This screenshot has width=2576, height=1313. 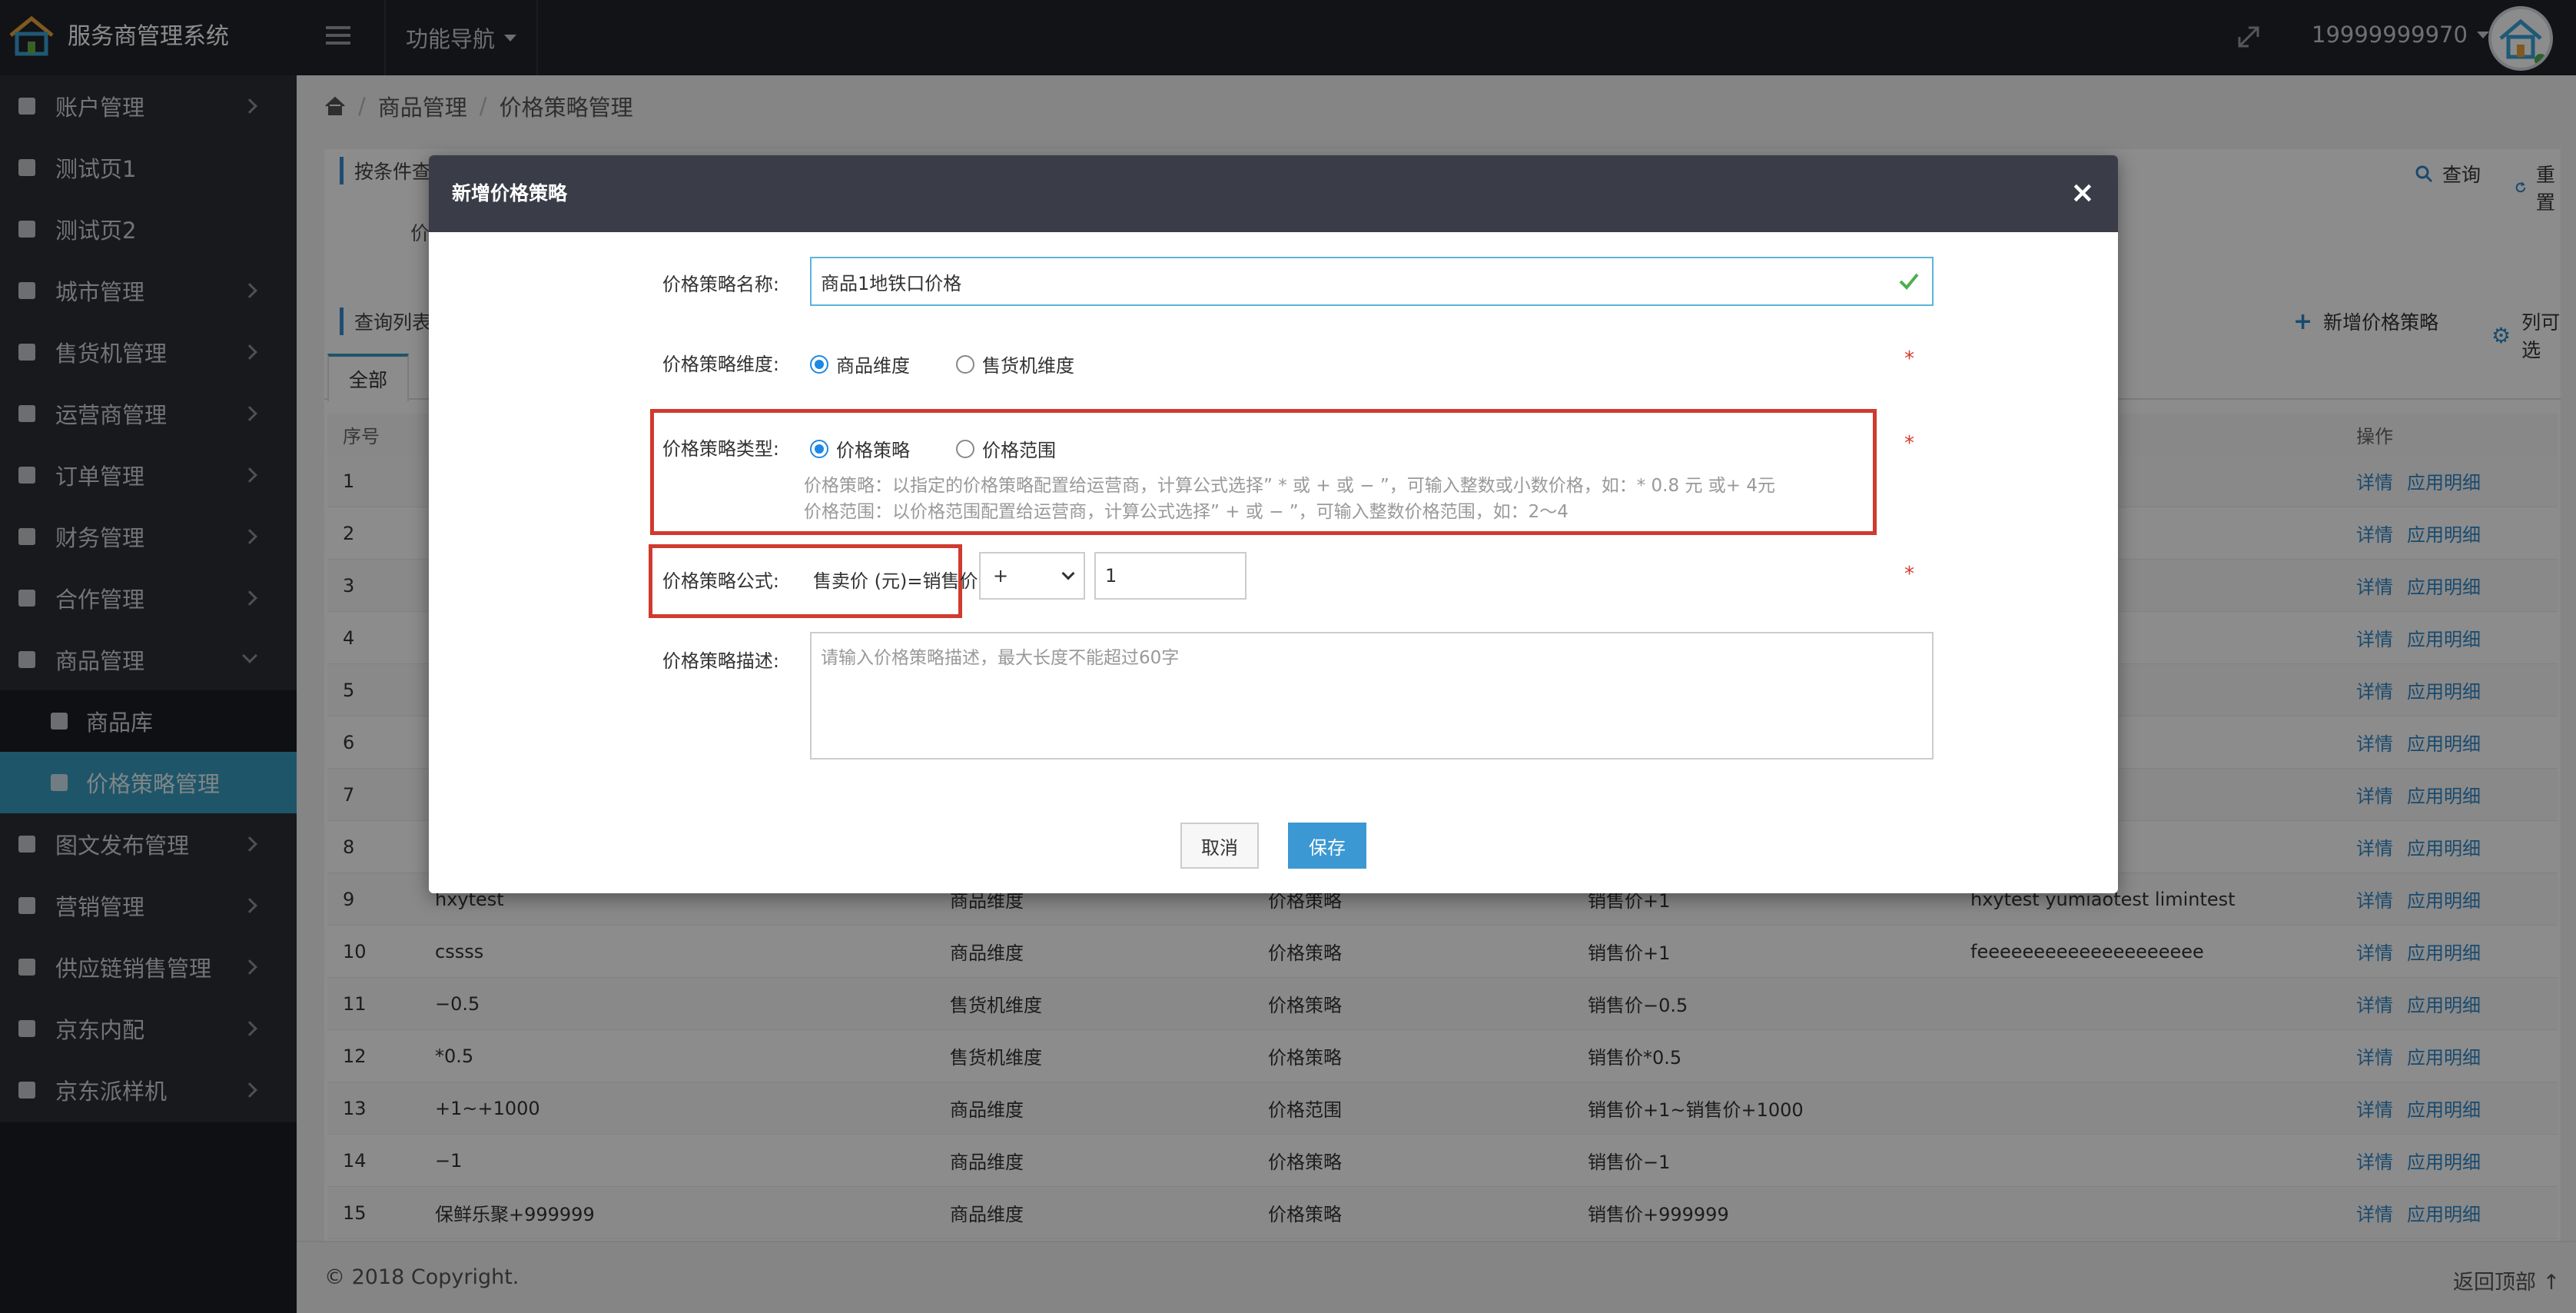 I want to click on radio-label: 价格策略, so click(x=873, y=451).